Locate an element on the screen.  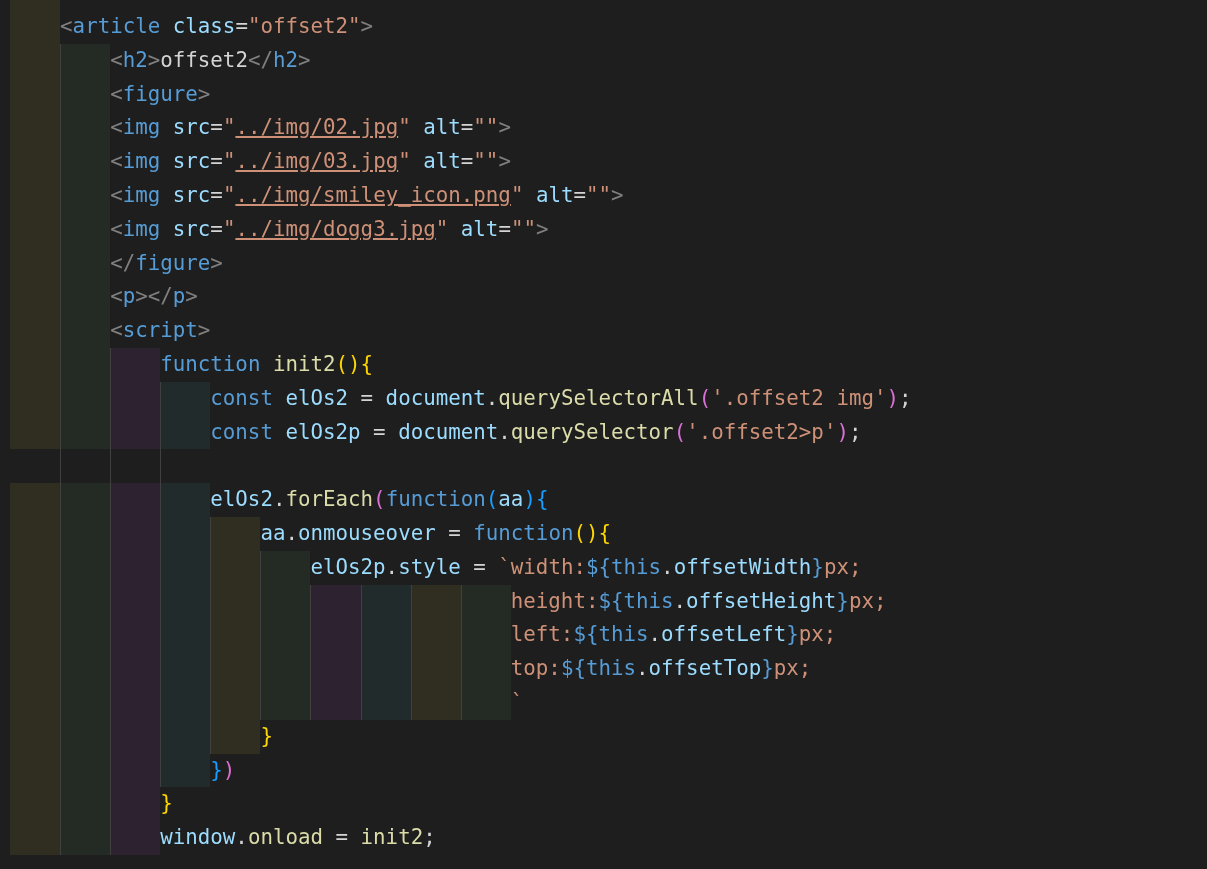
code-line: ` is located at coordinates (517, 702).